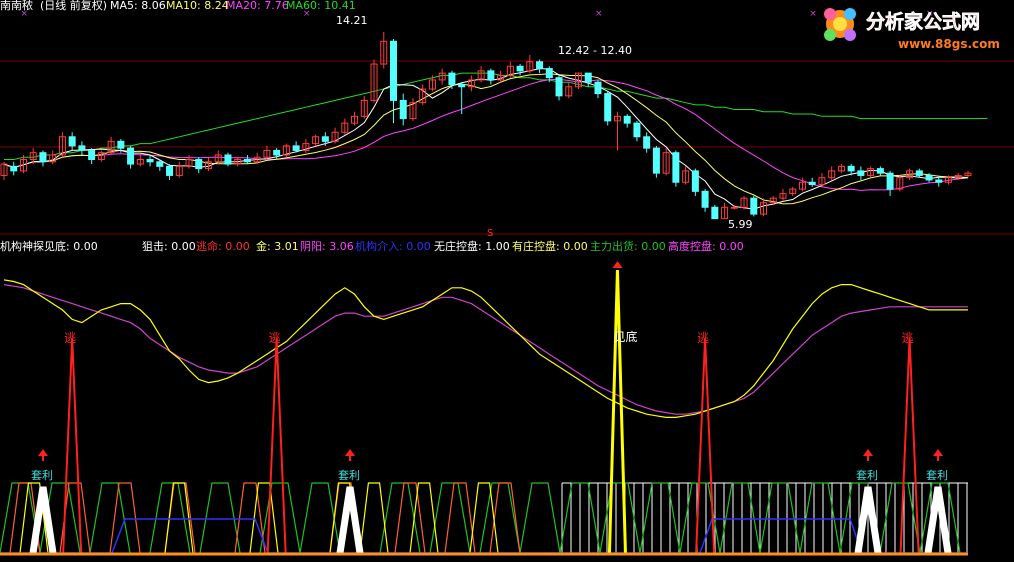 The width and height of the screenshot is (1014, 562). What do you see at coordinates (550, 246) in the screenshot?
I see `legend-item: 有庄控盘: 0.00` at bounding box center [550, 246].